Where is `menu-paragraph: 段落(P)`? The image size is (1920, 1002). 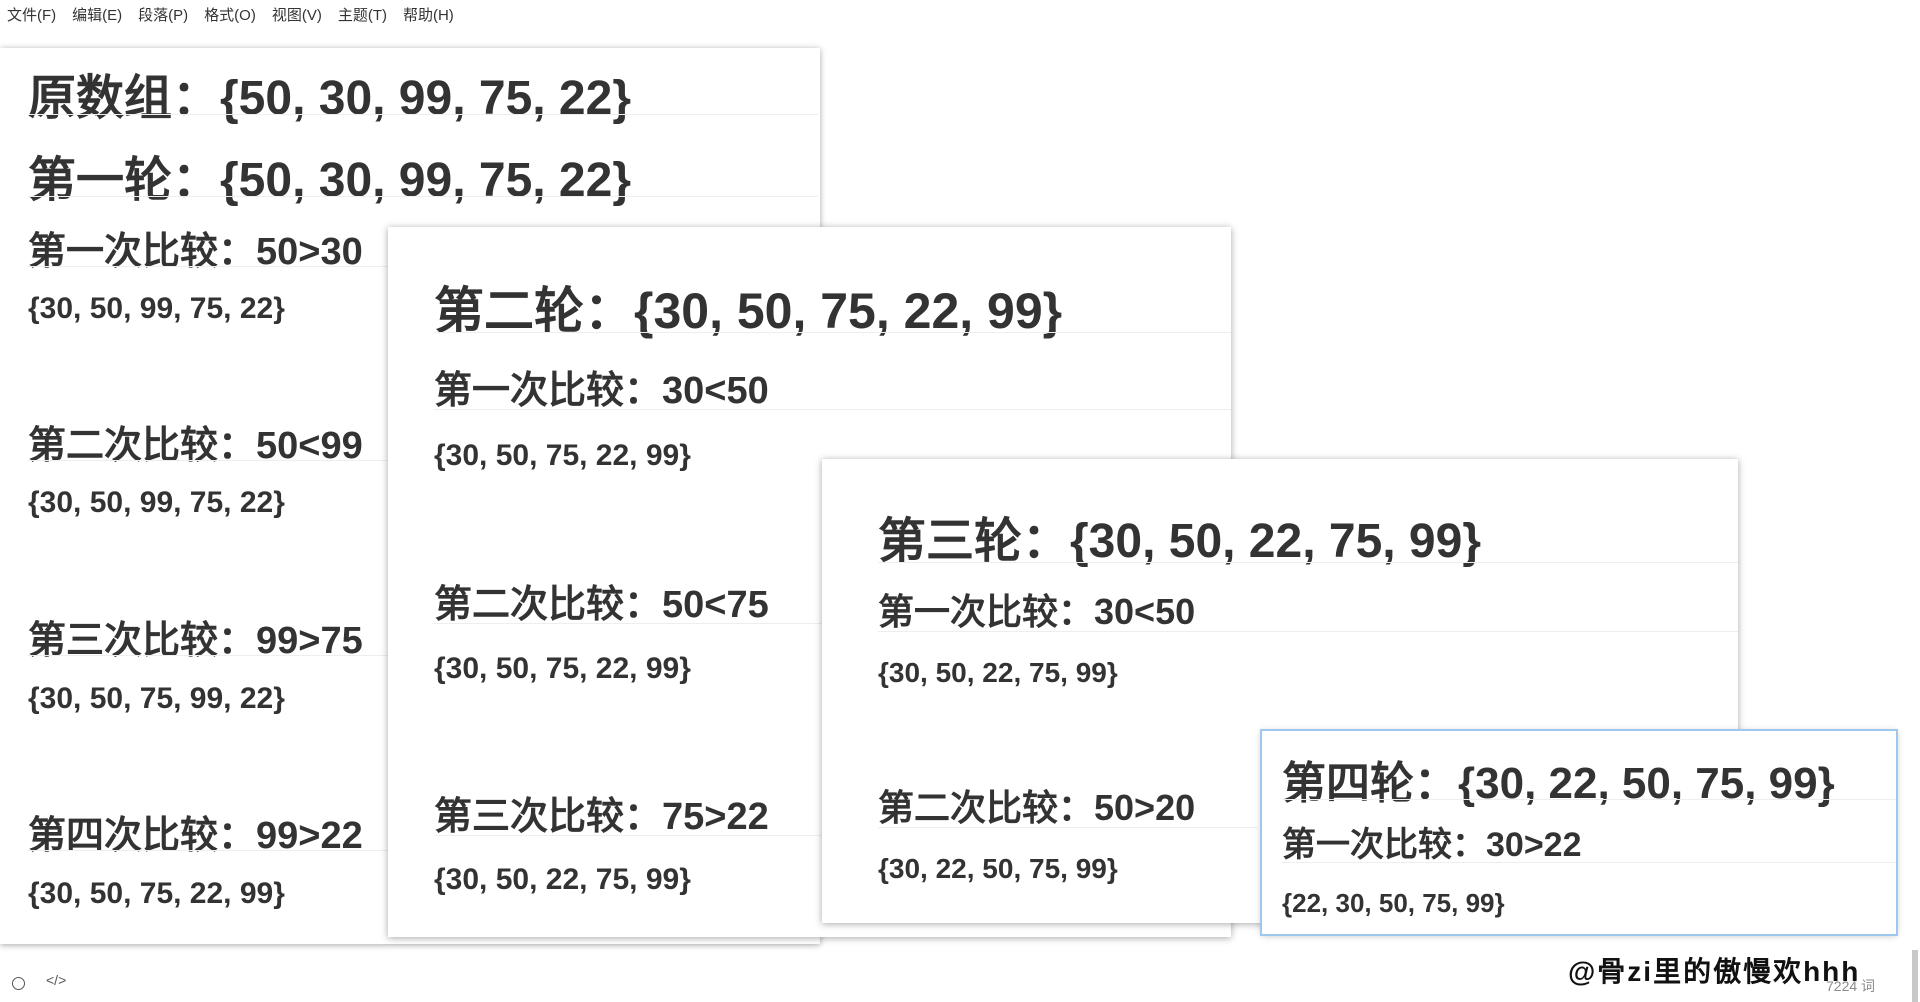
menu-paragraph: 段落(P) is located at coordinates (163, 14).